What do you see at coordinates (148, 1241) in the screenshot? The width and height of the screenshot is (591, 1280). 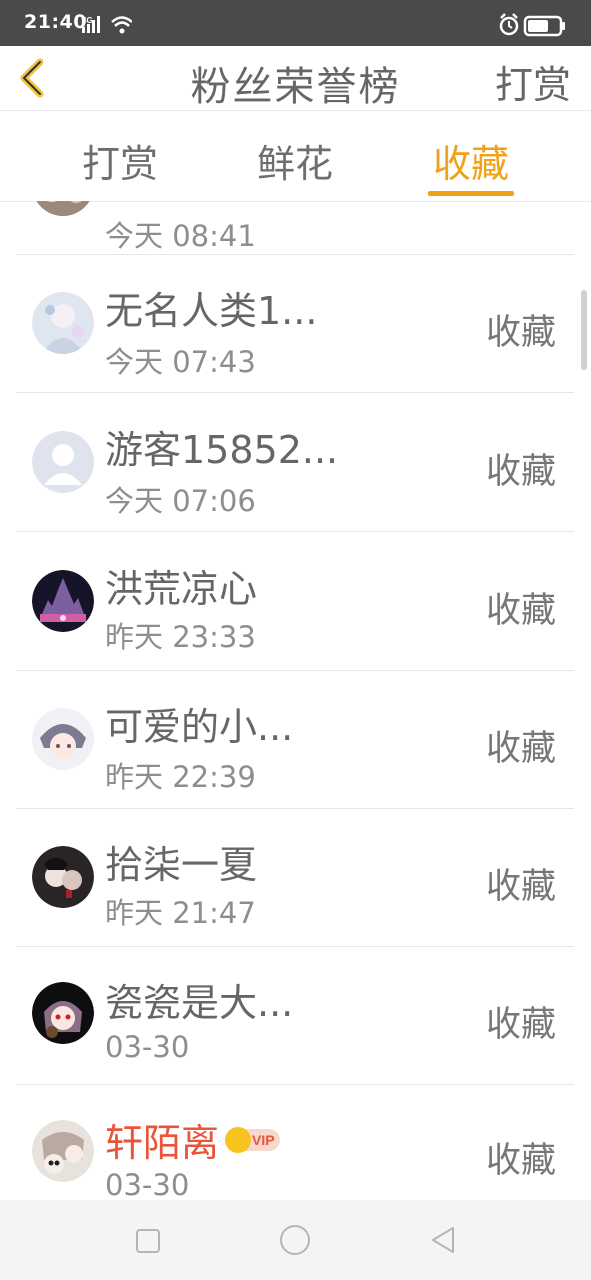 I see `square-icon` at bounding box center [148, 1241].